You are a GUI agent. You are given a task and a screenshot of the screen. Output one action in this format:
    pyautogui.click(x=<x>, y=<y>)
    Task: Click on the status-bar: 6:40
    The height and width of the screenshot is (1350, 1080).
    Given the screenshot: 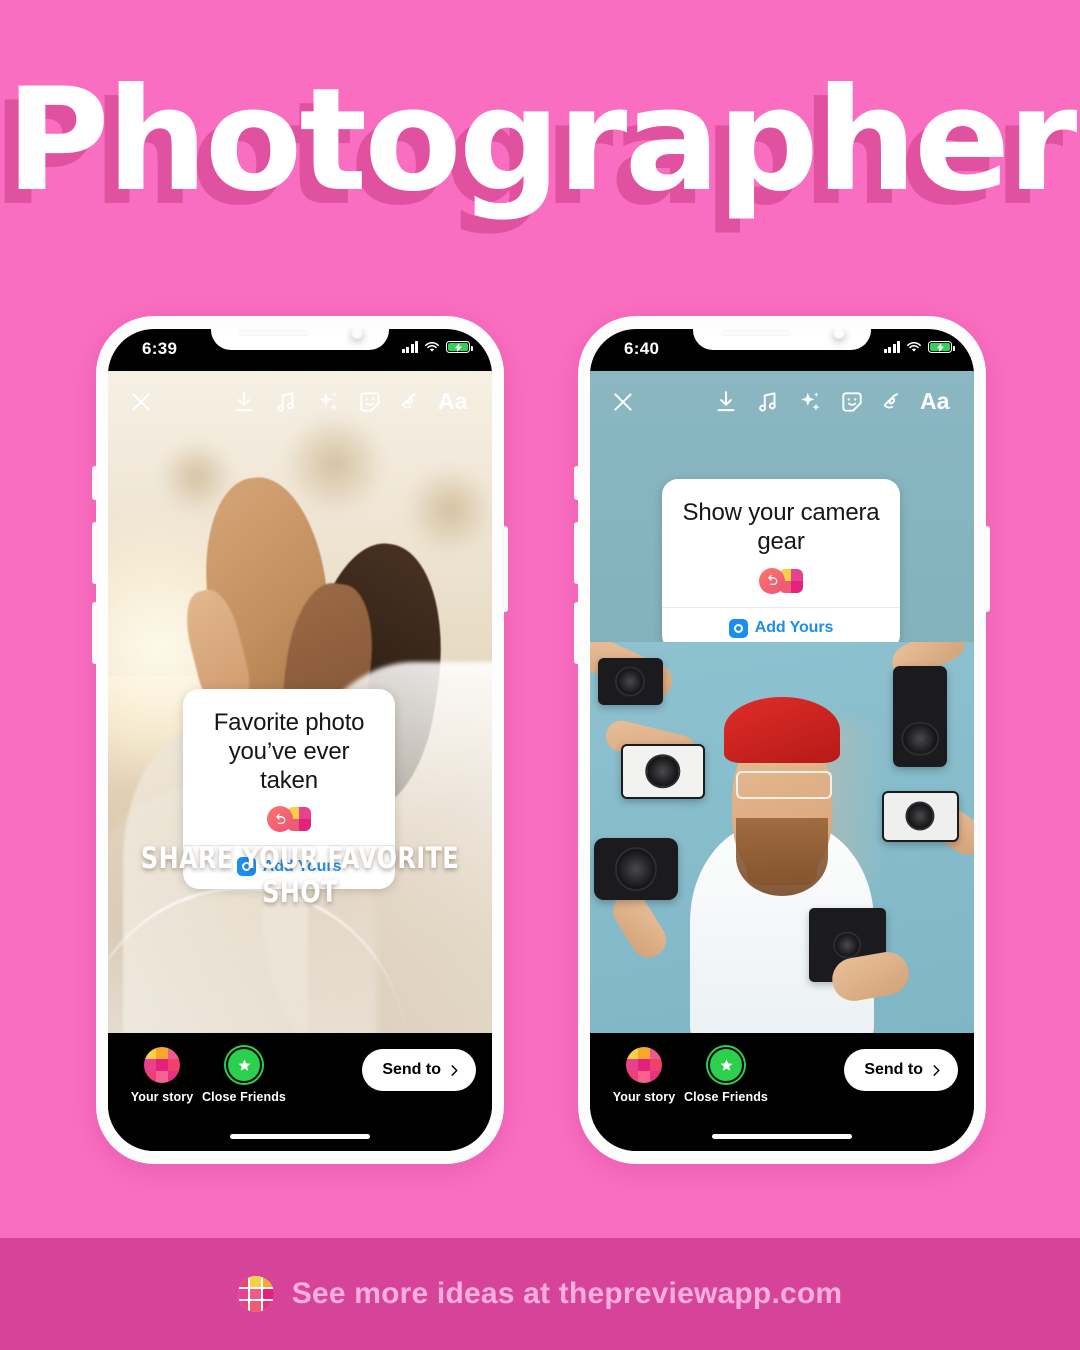 What is the action you would take?
    pyautogui.click(x=782, y=350)
    